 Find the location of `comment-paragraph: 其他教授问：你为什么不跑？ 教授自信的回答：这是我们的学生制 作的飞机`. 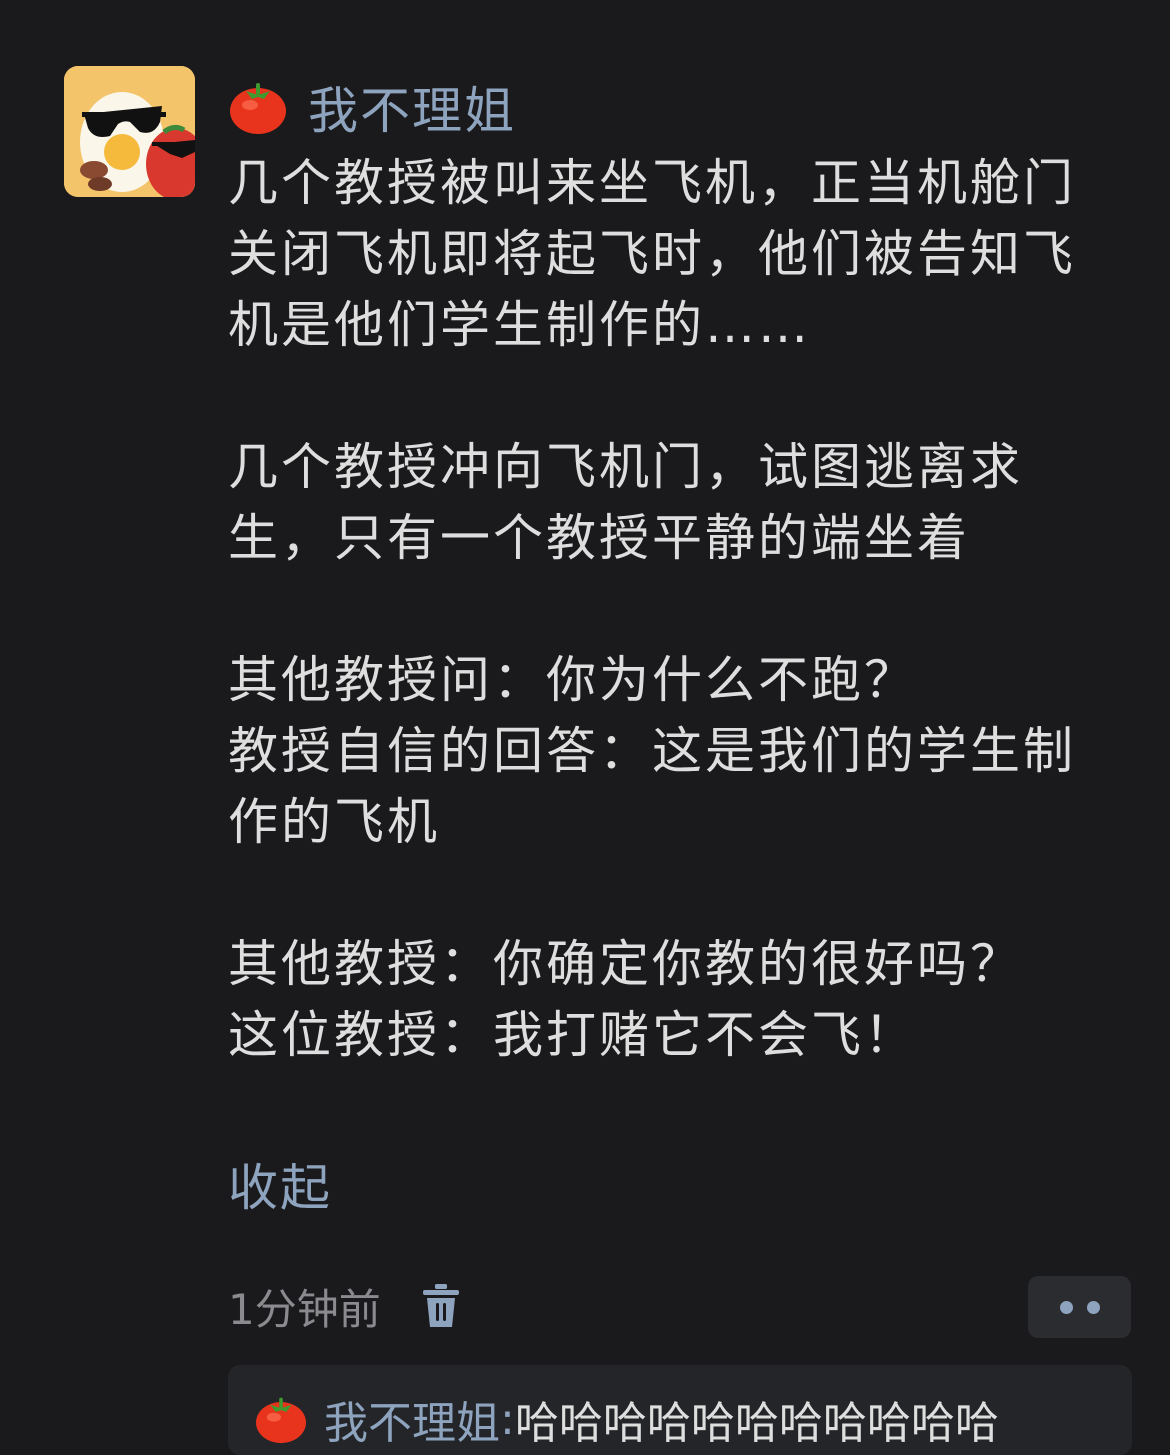

comment-paragraph: 其他教授问：你为什么不跑？ 教授自信的回答：这是我们的学生制 作的飞机 is located at coordinates (678, 751).